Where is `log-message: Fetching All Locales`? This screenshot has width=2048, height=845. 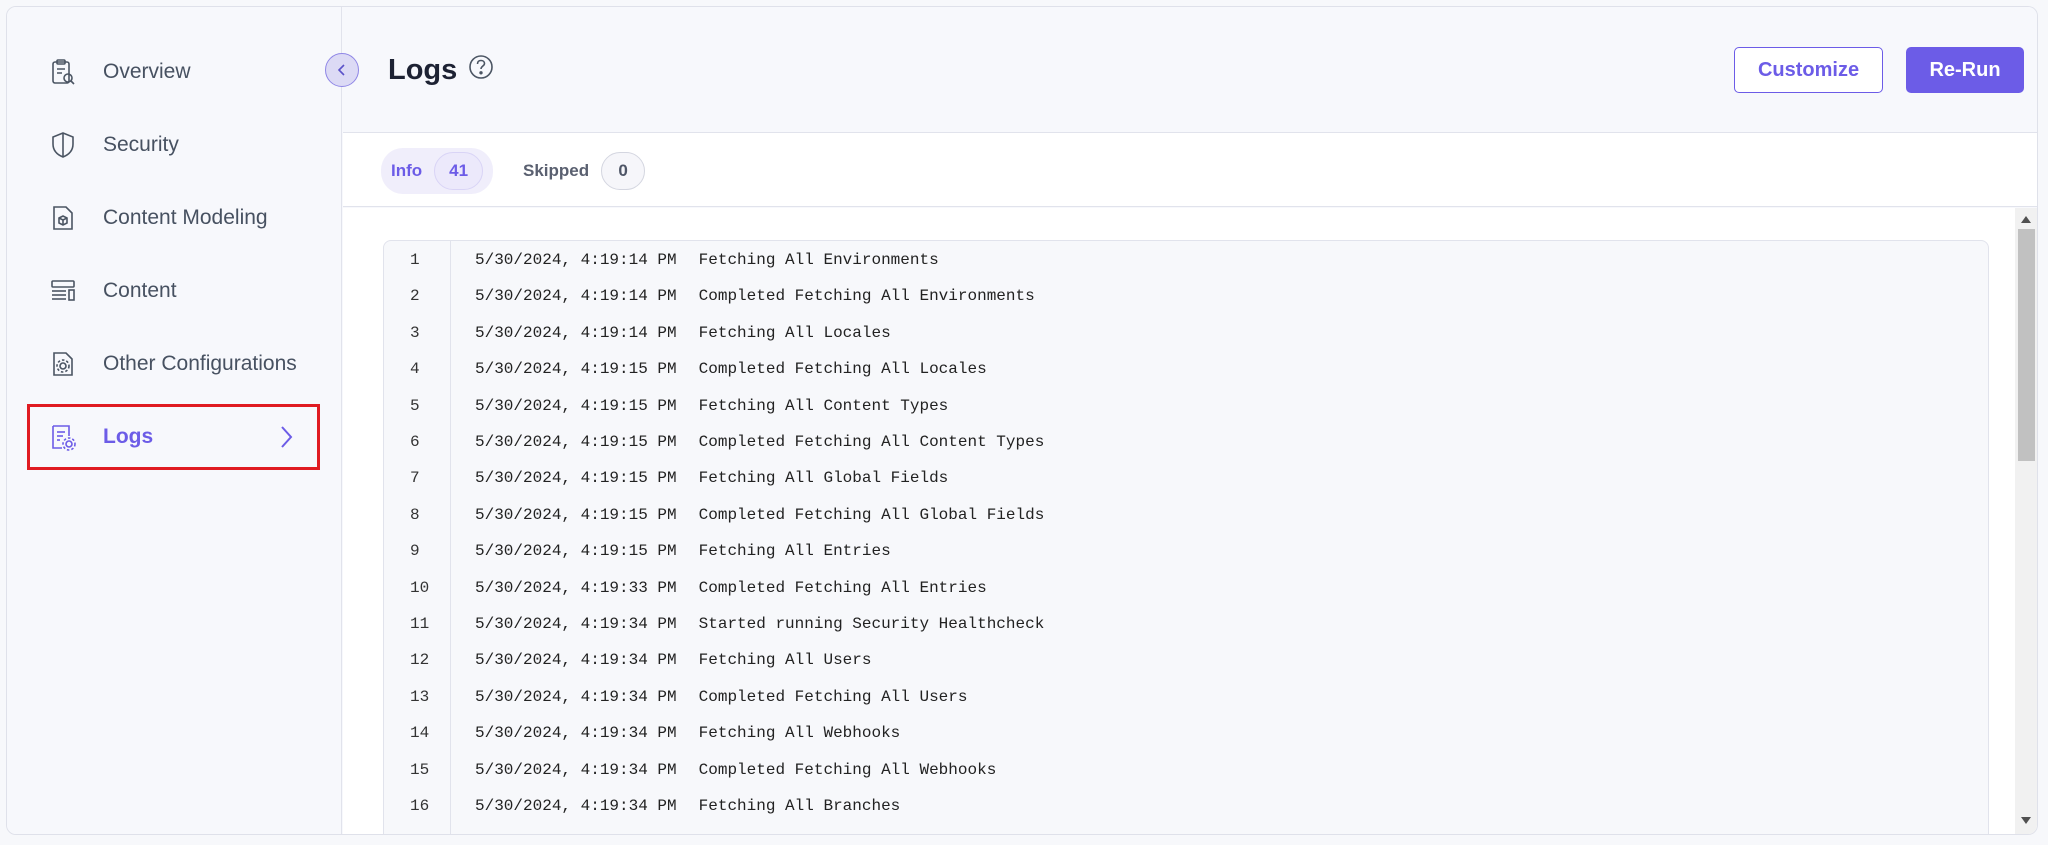 log-message: Fetching All Locales is located at coordinates (794, 332).